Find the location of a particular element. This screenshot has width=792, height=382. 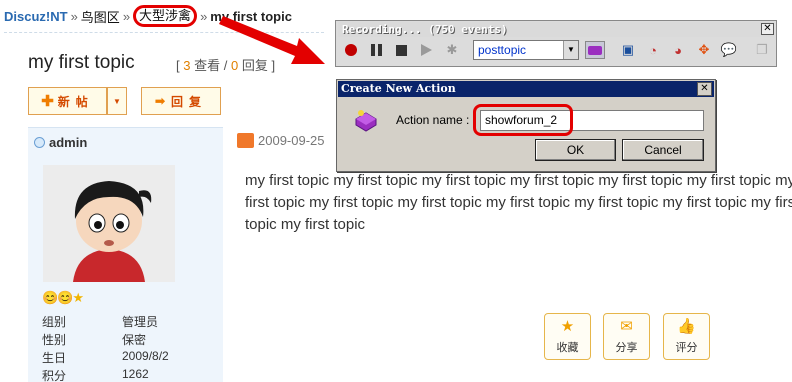

stop-icon is located at coordinates (401, 50).